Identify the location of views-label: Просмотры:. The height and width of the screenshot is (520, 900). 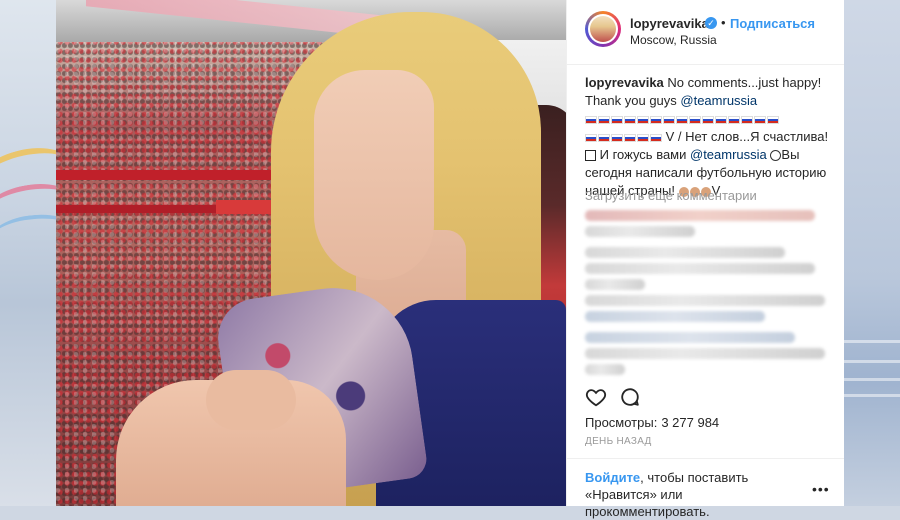
(621, 422).